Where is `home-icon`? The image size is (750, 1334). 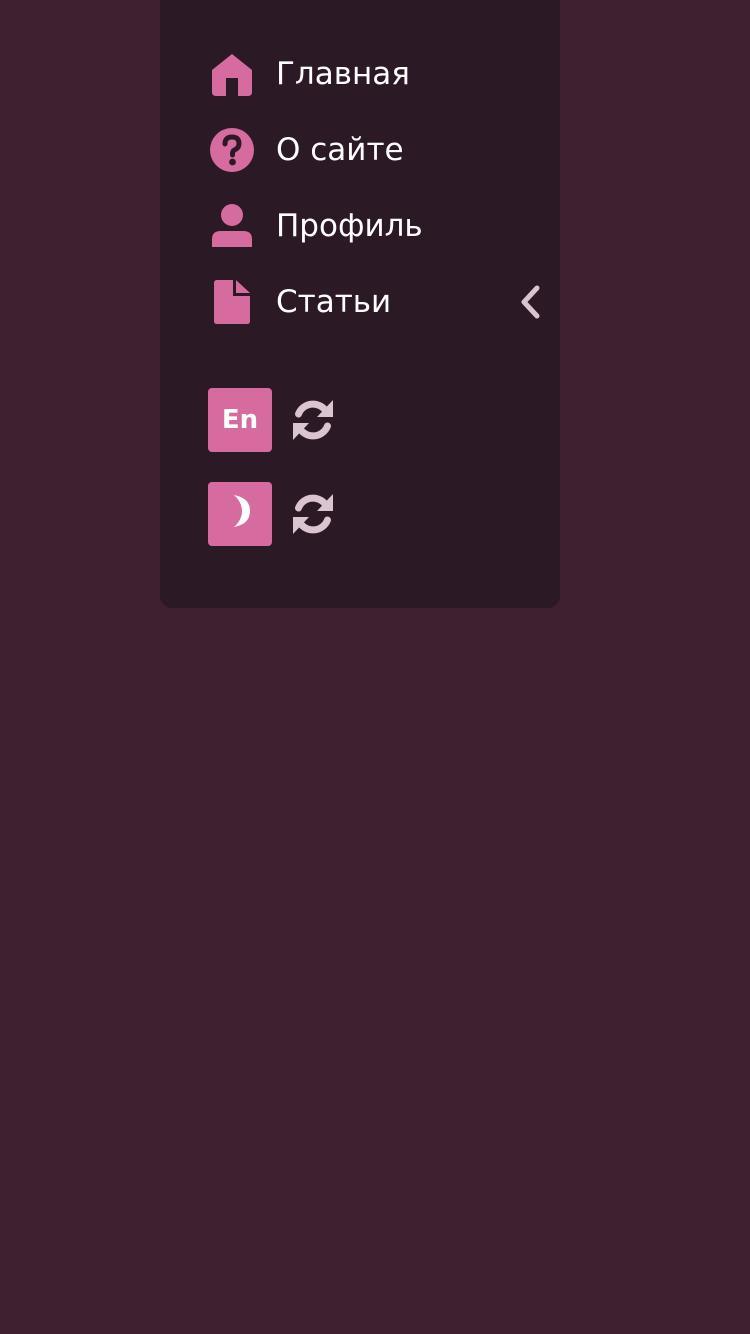 home-icon is located at coordinates (232, 74).